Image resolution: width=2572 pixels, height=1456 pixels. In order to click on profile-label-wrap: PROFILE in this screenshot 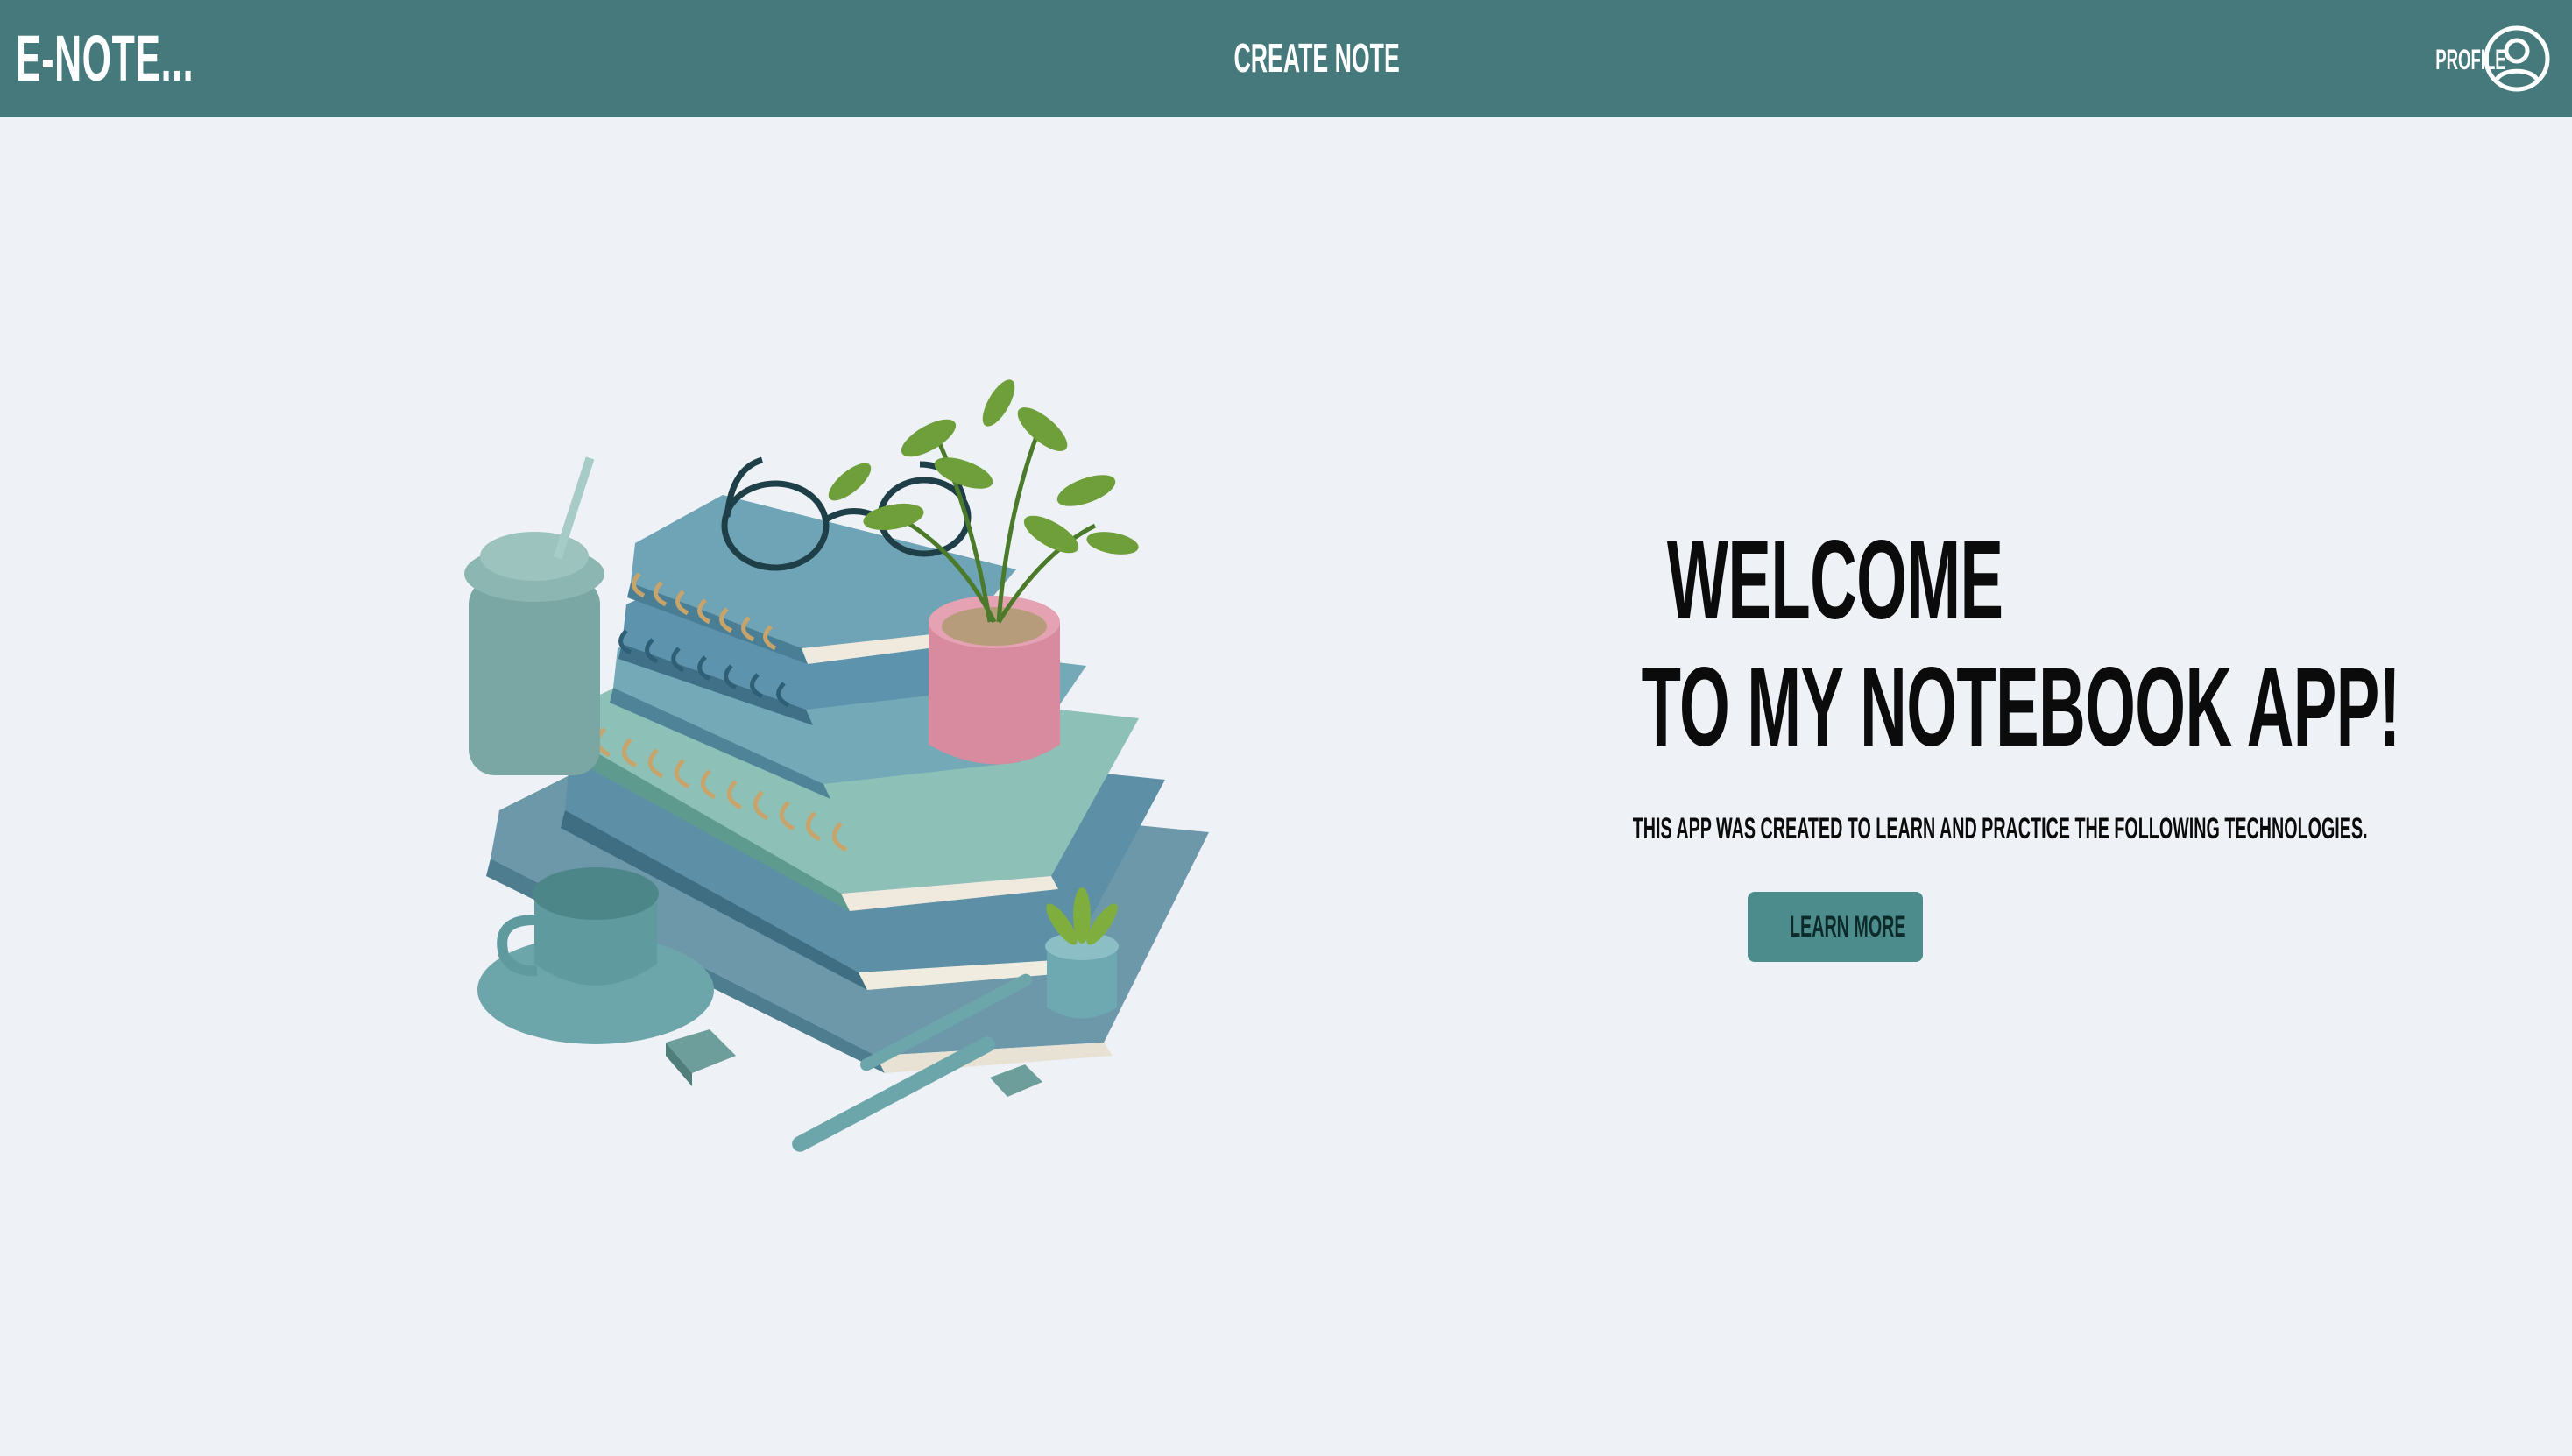, I will do `click(2445, 59)`.